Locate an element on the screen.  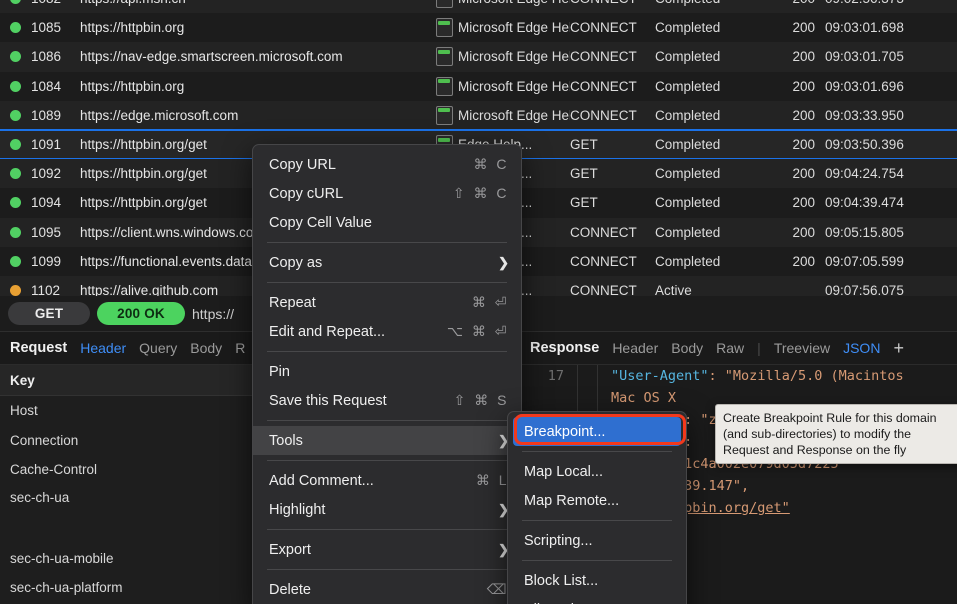
row-url: https://edge.microsoft.com is located at coordinates (159, 115).